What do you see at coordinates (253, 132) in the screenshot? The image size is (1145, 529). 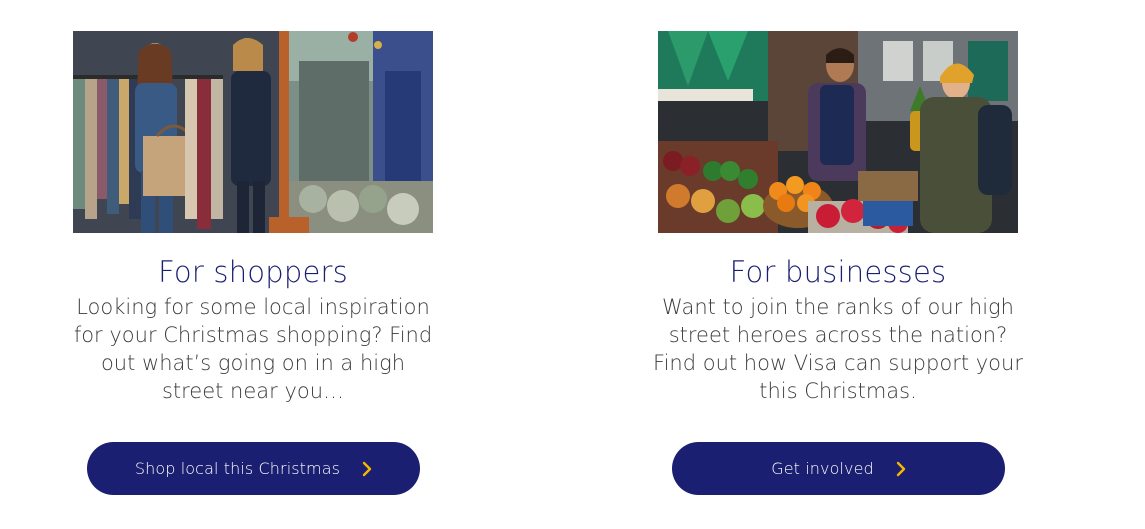 I see `shoppers-photo` at bounding box center [253, 132].